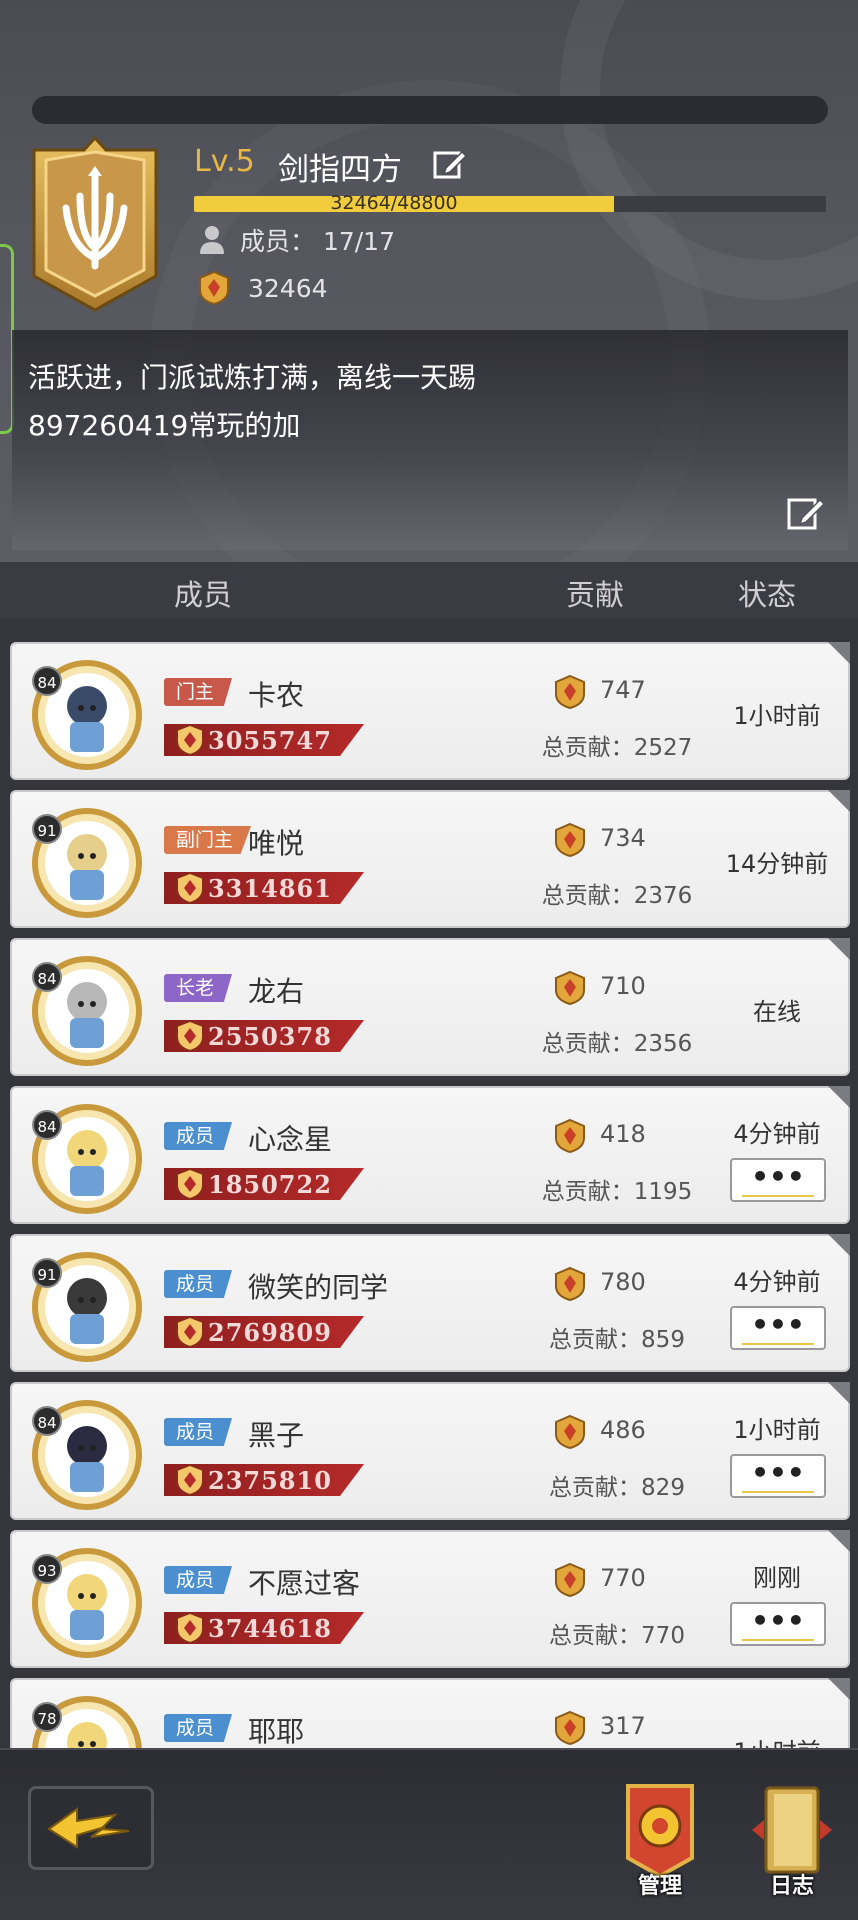  What do you see at coordinates (623, 986) in the screenshot?
I see `contribution-value: 710` at bounding box center [623, 986].